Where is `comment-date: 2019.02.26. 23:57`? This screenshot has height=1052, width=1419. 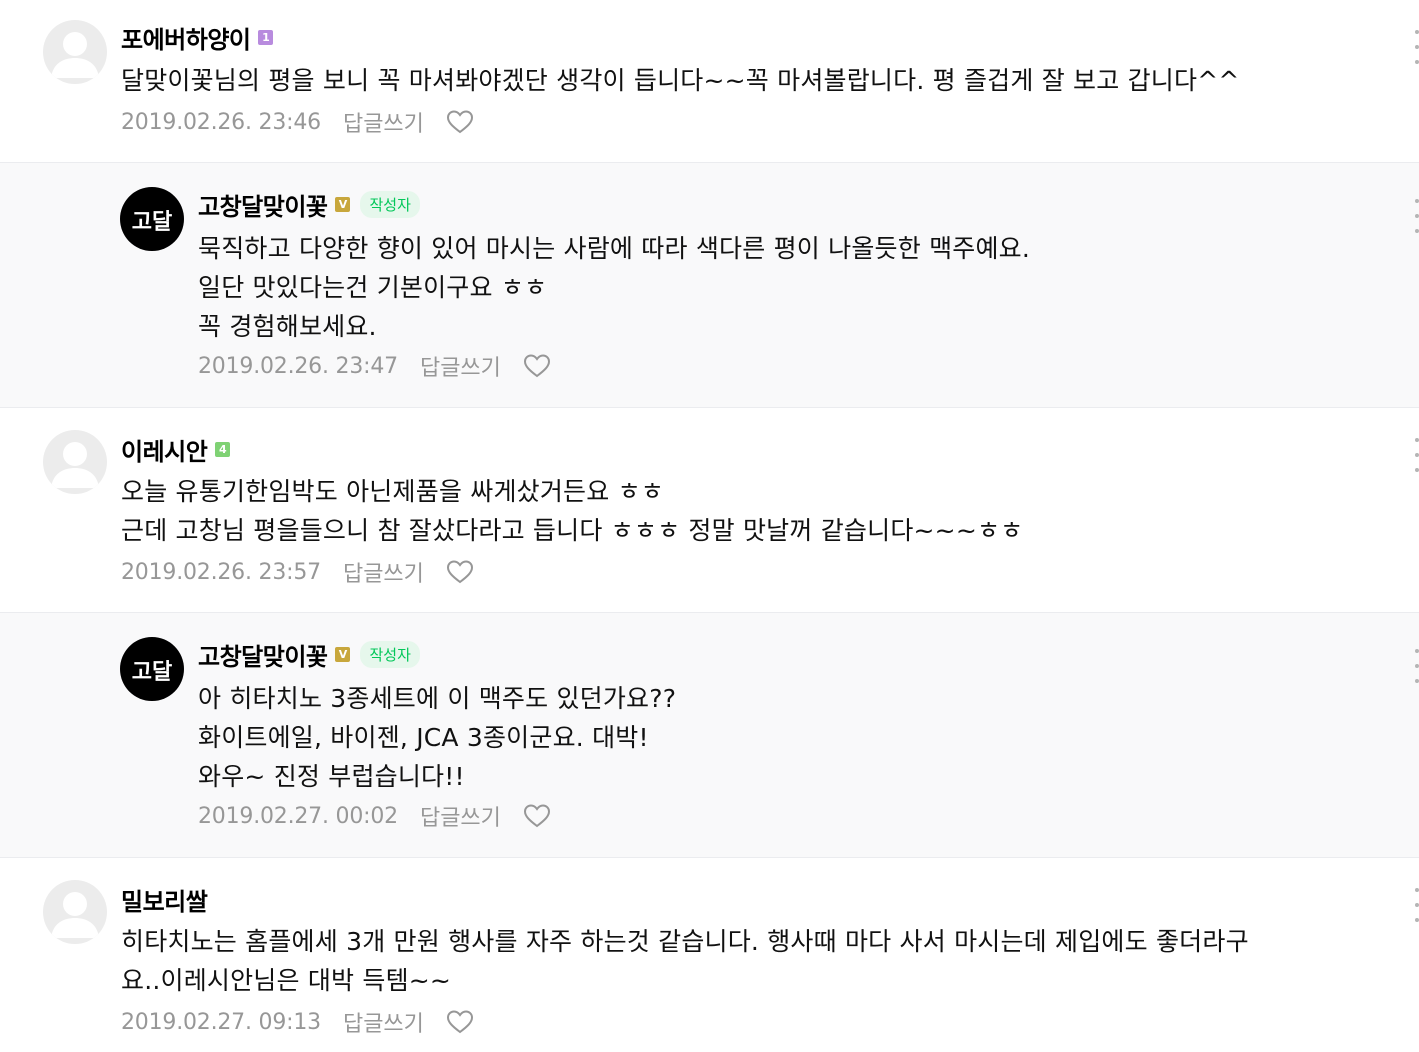
comment-date: 2019.02.26. 23:57 is located at coordinates (221, 572).